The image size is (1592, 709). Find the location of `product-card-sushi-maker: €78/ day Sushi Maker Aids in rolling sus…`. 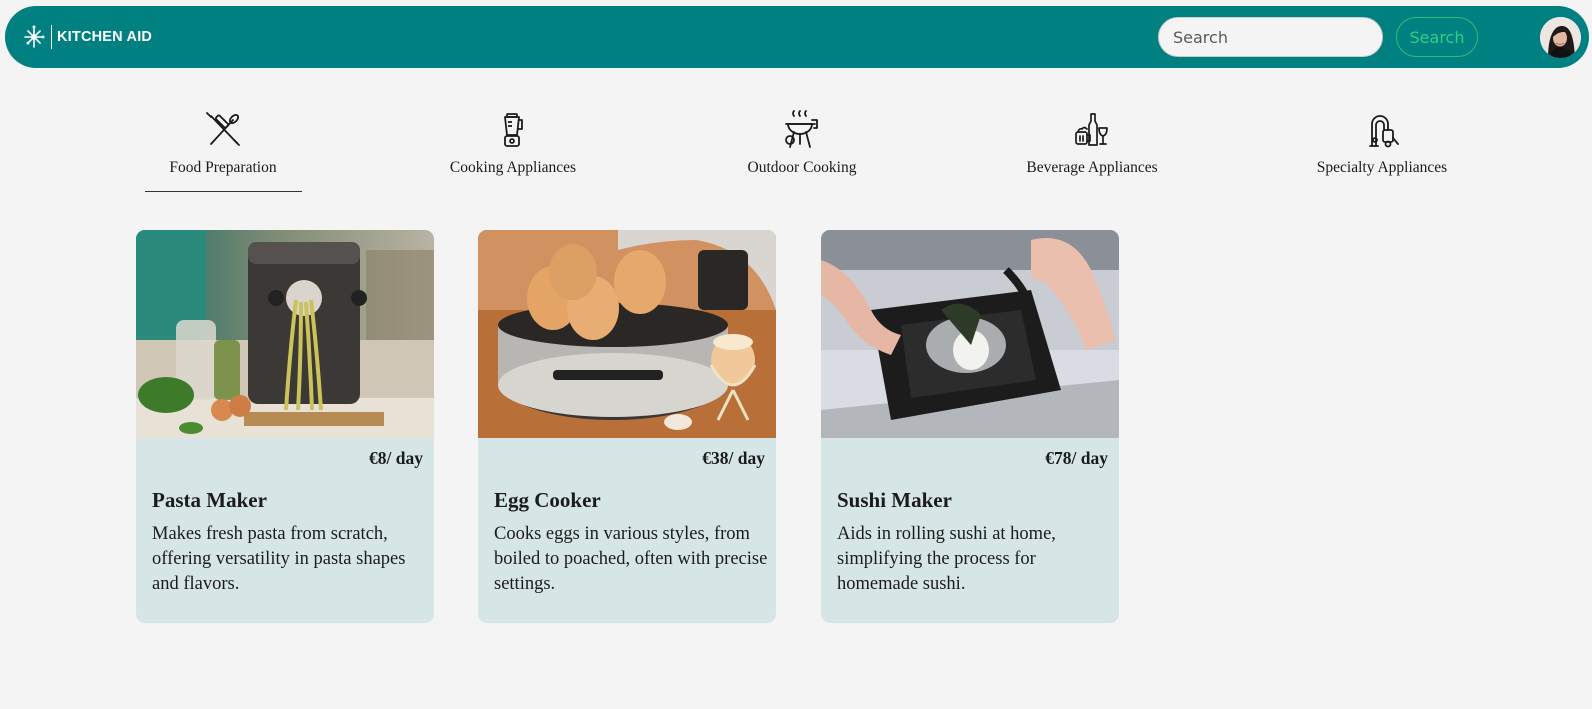

product-card-sushi-maker: €78/ day Sushi Maker Aids in rolling sus… is located at coordinates (970, 426).